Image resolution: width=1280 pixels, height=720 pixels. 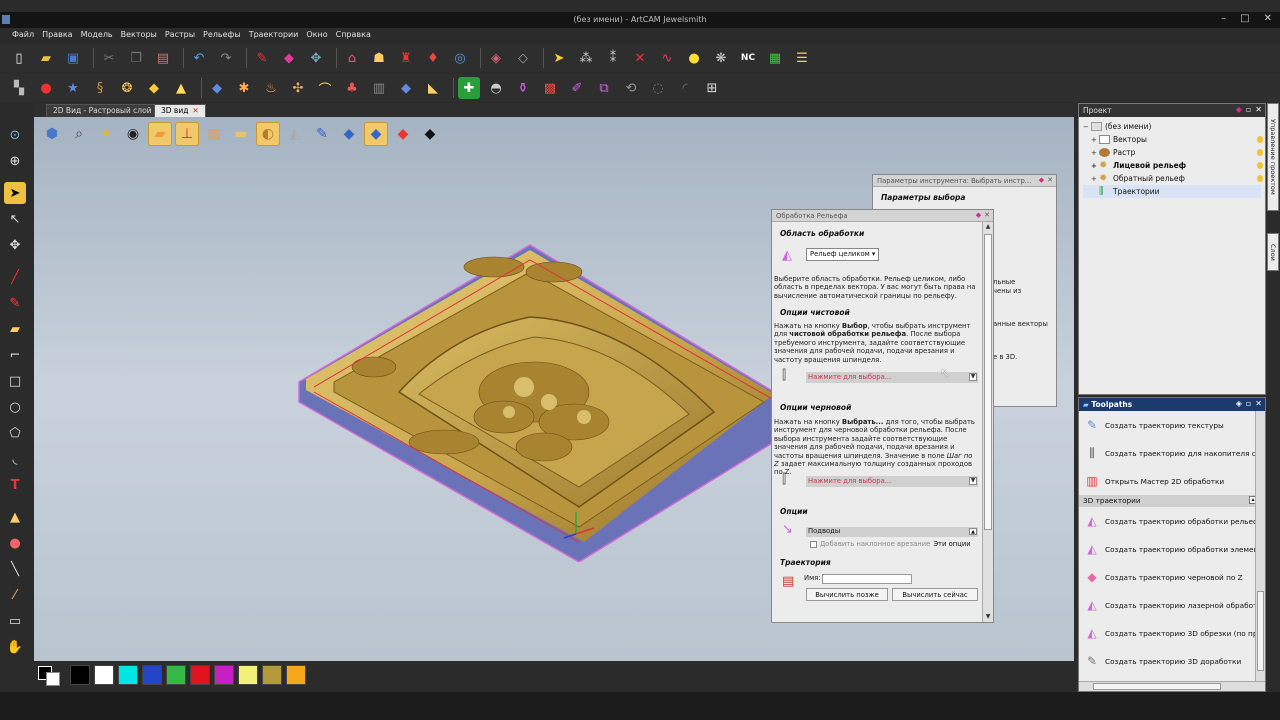 What do you see at coordinates (973, 377) in the screenshot?
I see `chevron-down-icon: ▼` at bounding box center [973, 377].